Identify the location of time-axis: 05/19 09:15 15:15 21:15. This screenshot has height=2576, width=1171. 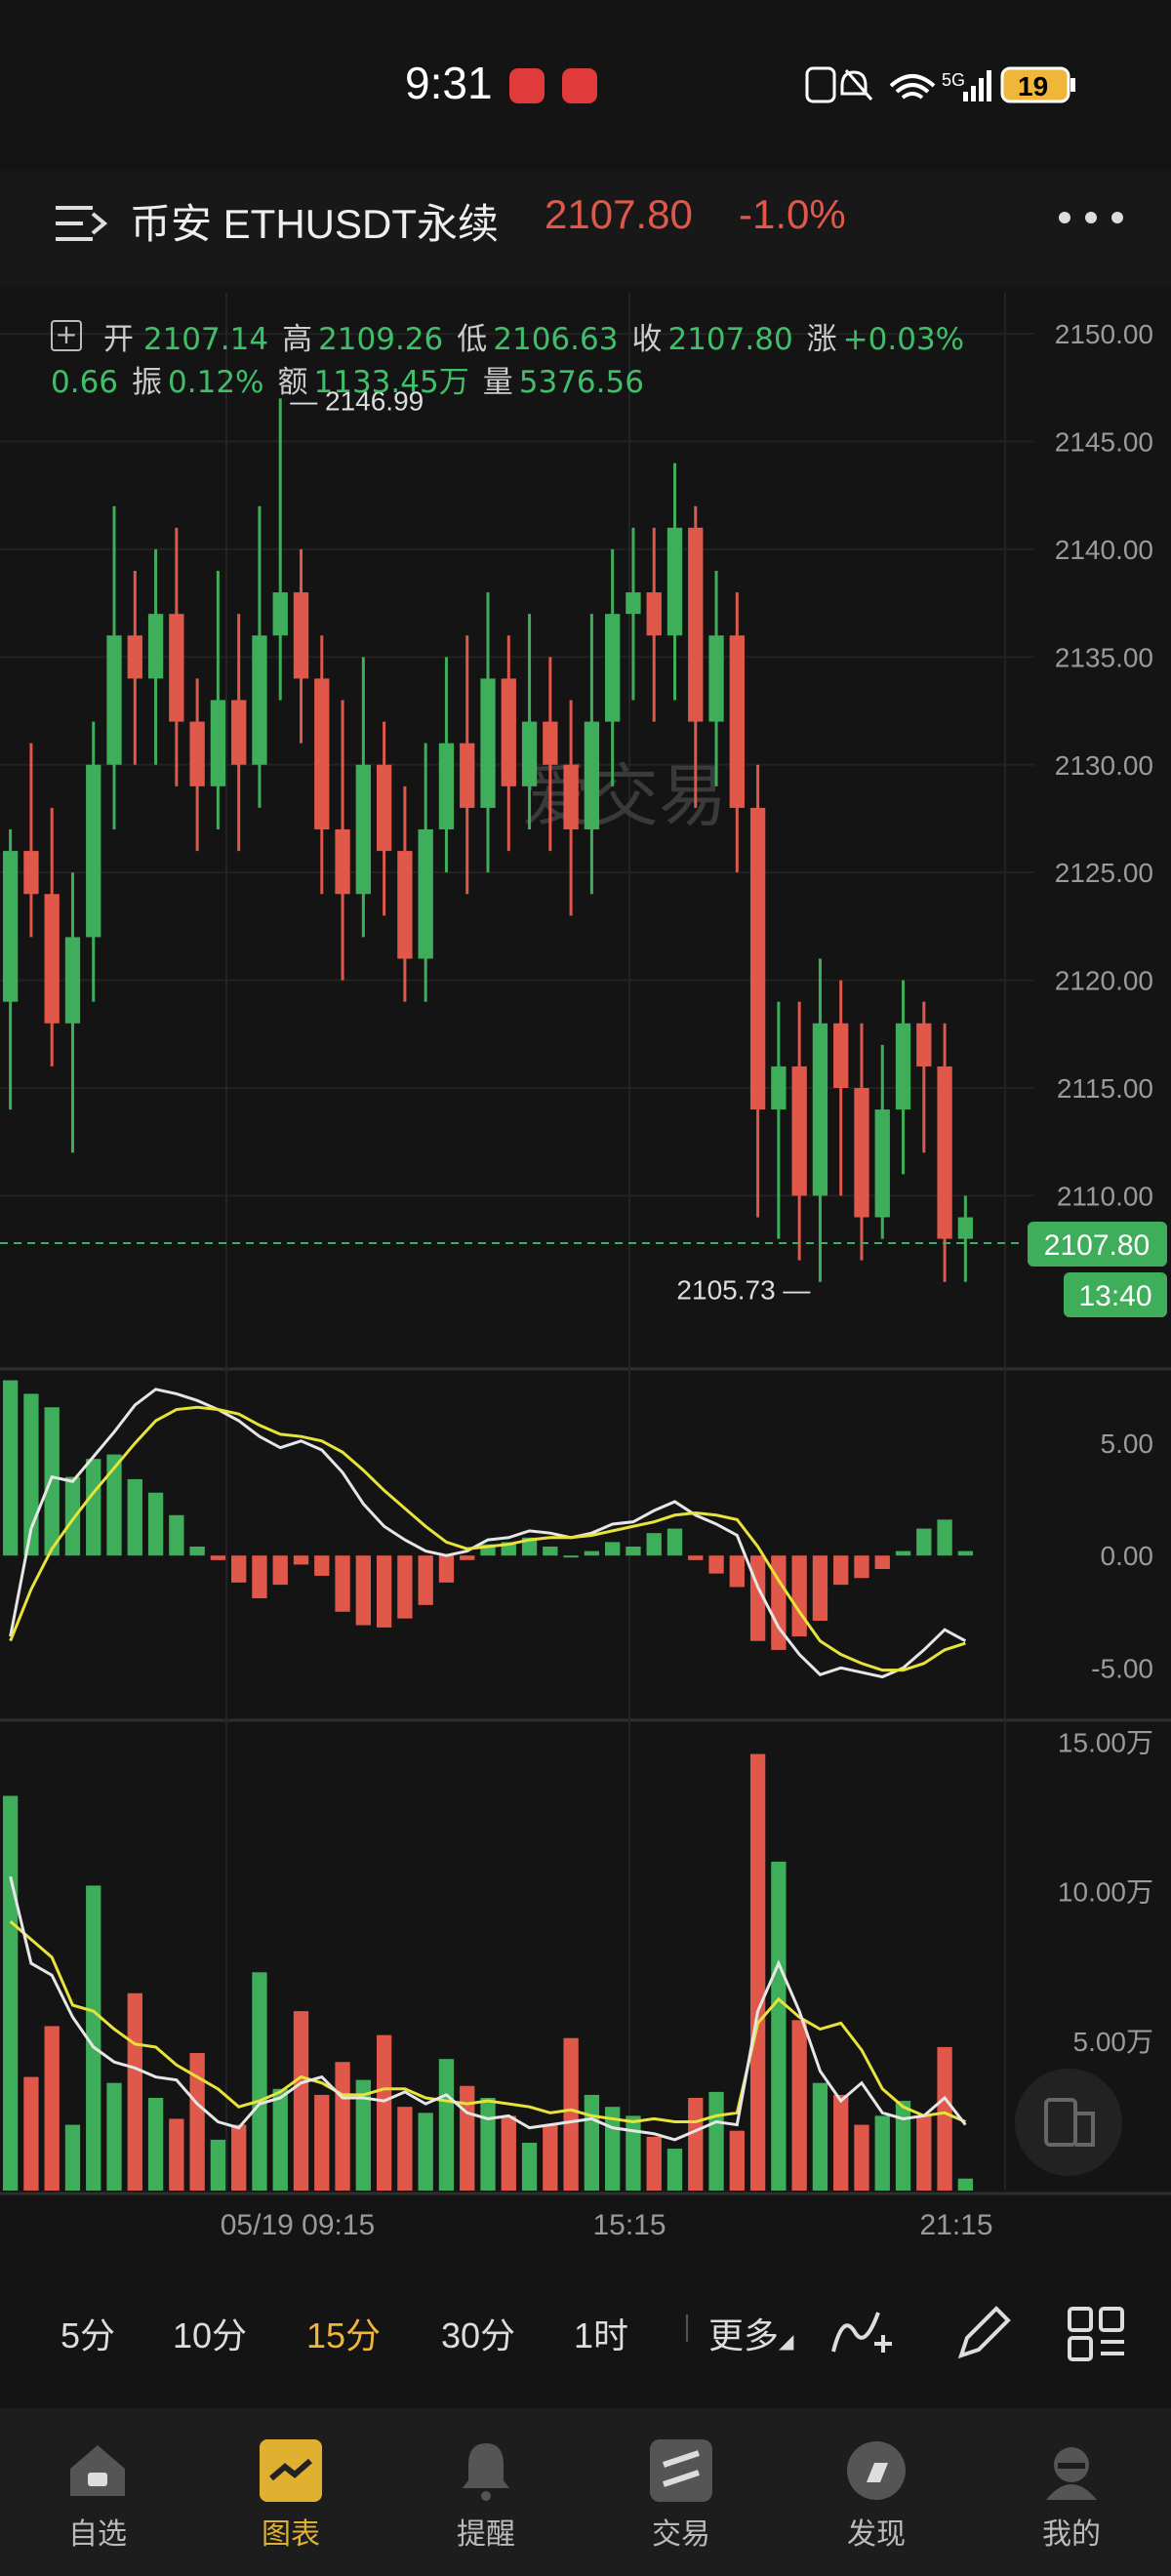
(607, 2225).